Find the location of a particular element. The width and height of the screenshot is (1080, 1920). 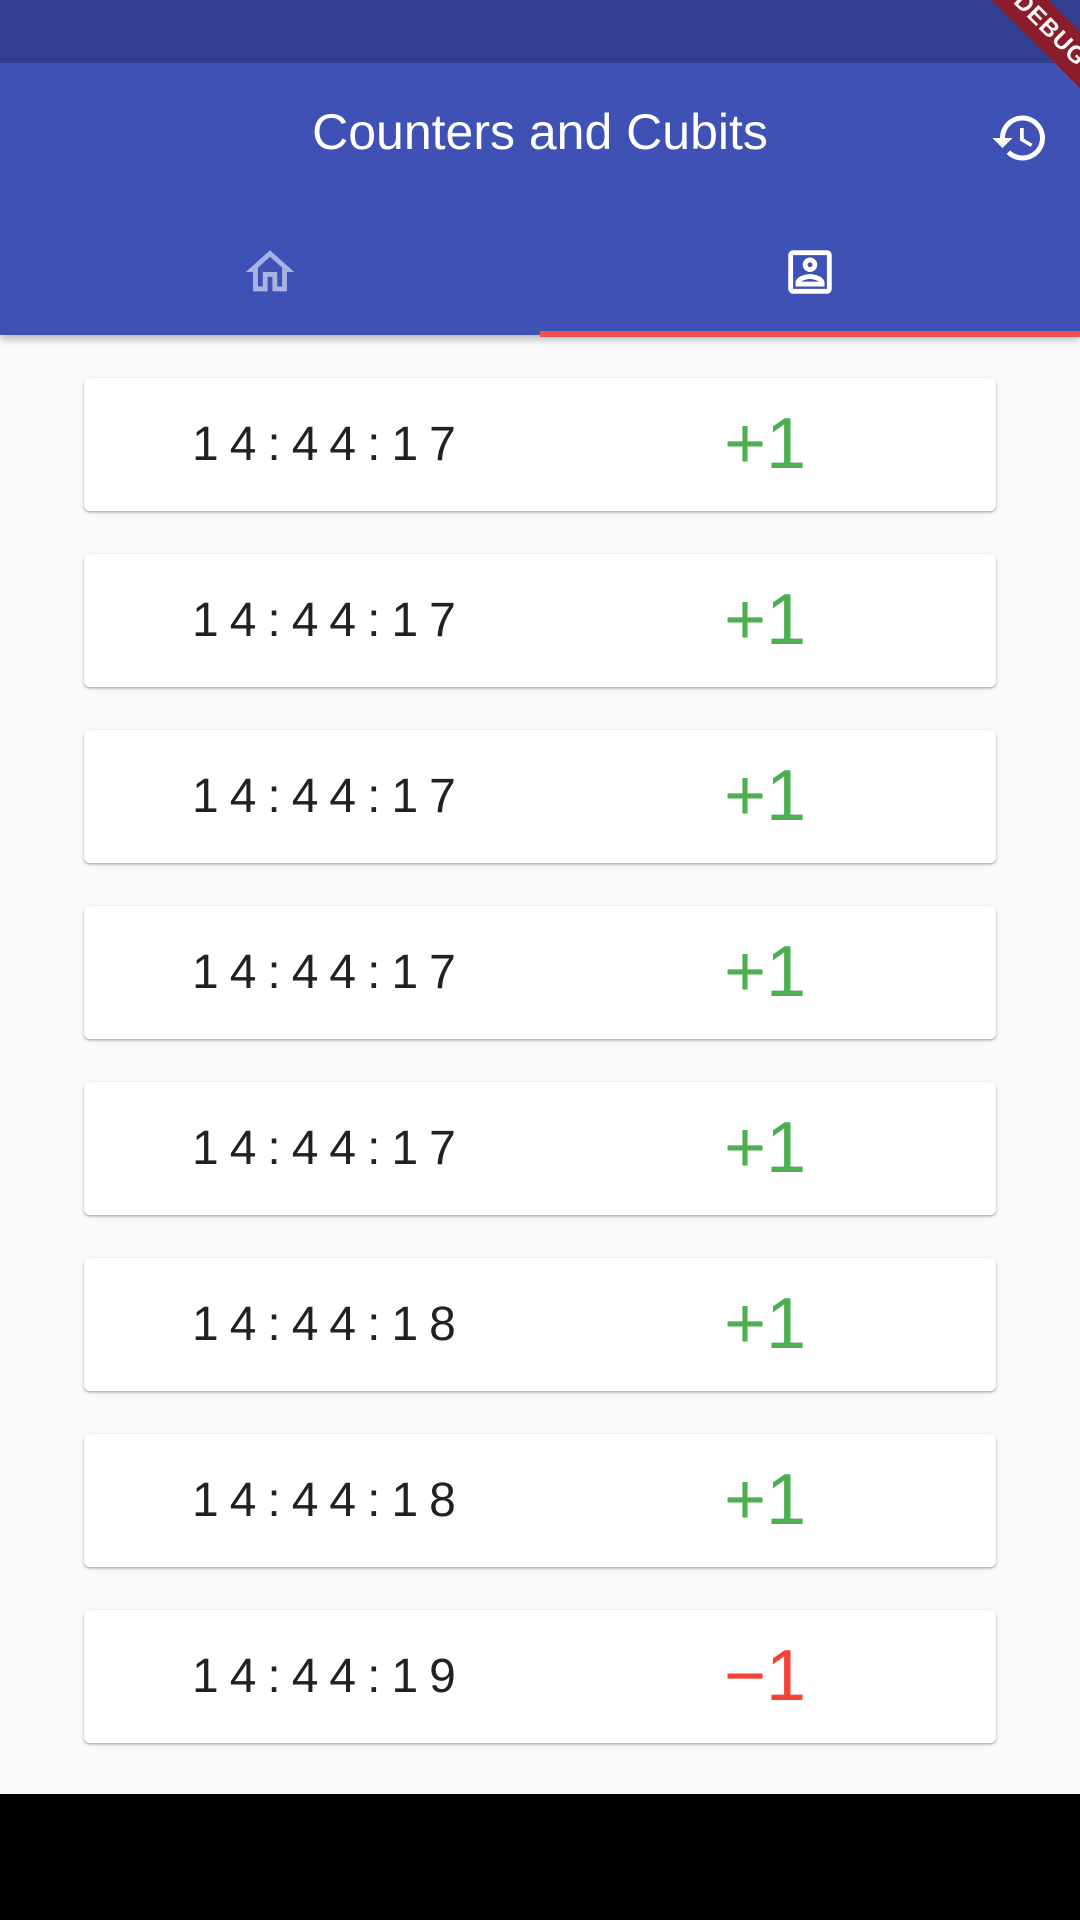

history-button is located at coordinates (1020, 138).